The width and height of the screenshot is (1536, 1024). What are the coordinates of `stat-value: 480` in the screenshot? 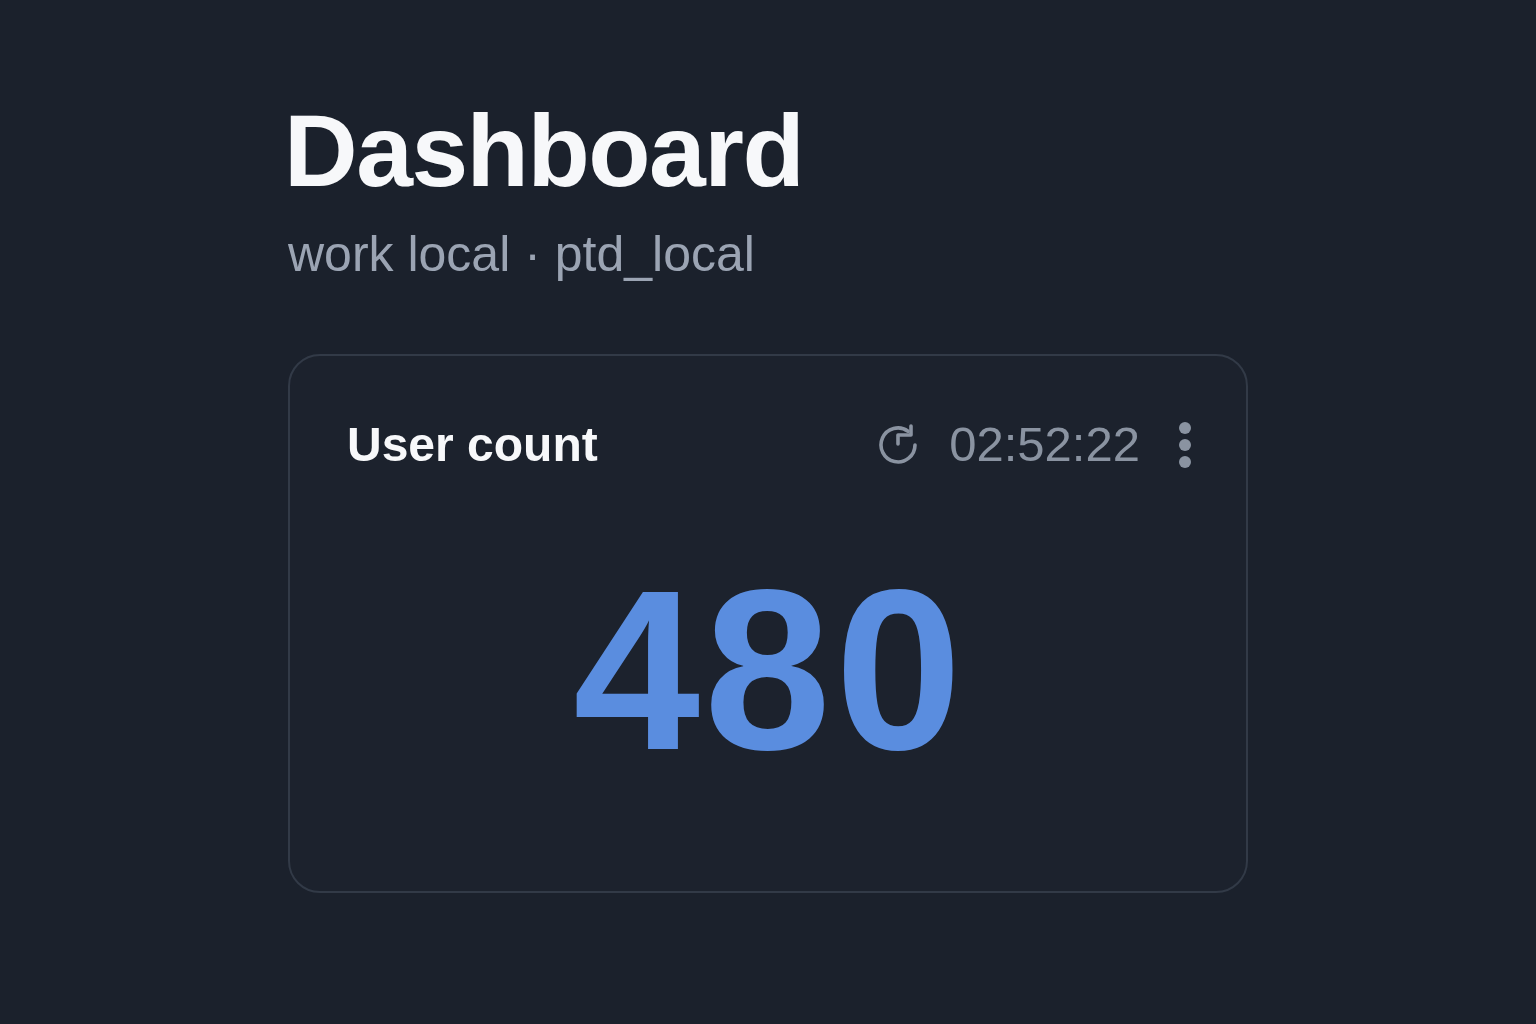 It's located at (769, 670).